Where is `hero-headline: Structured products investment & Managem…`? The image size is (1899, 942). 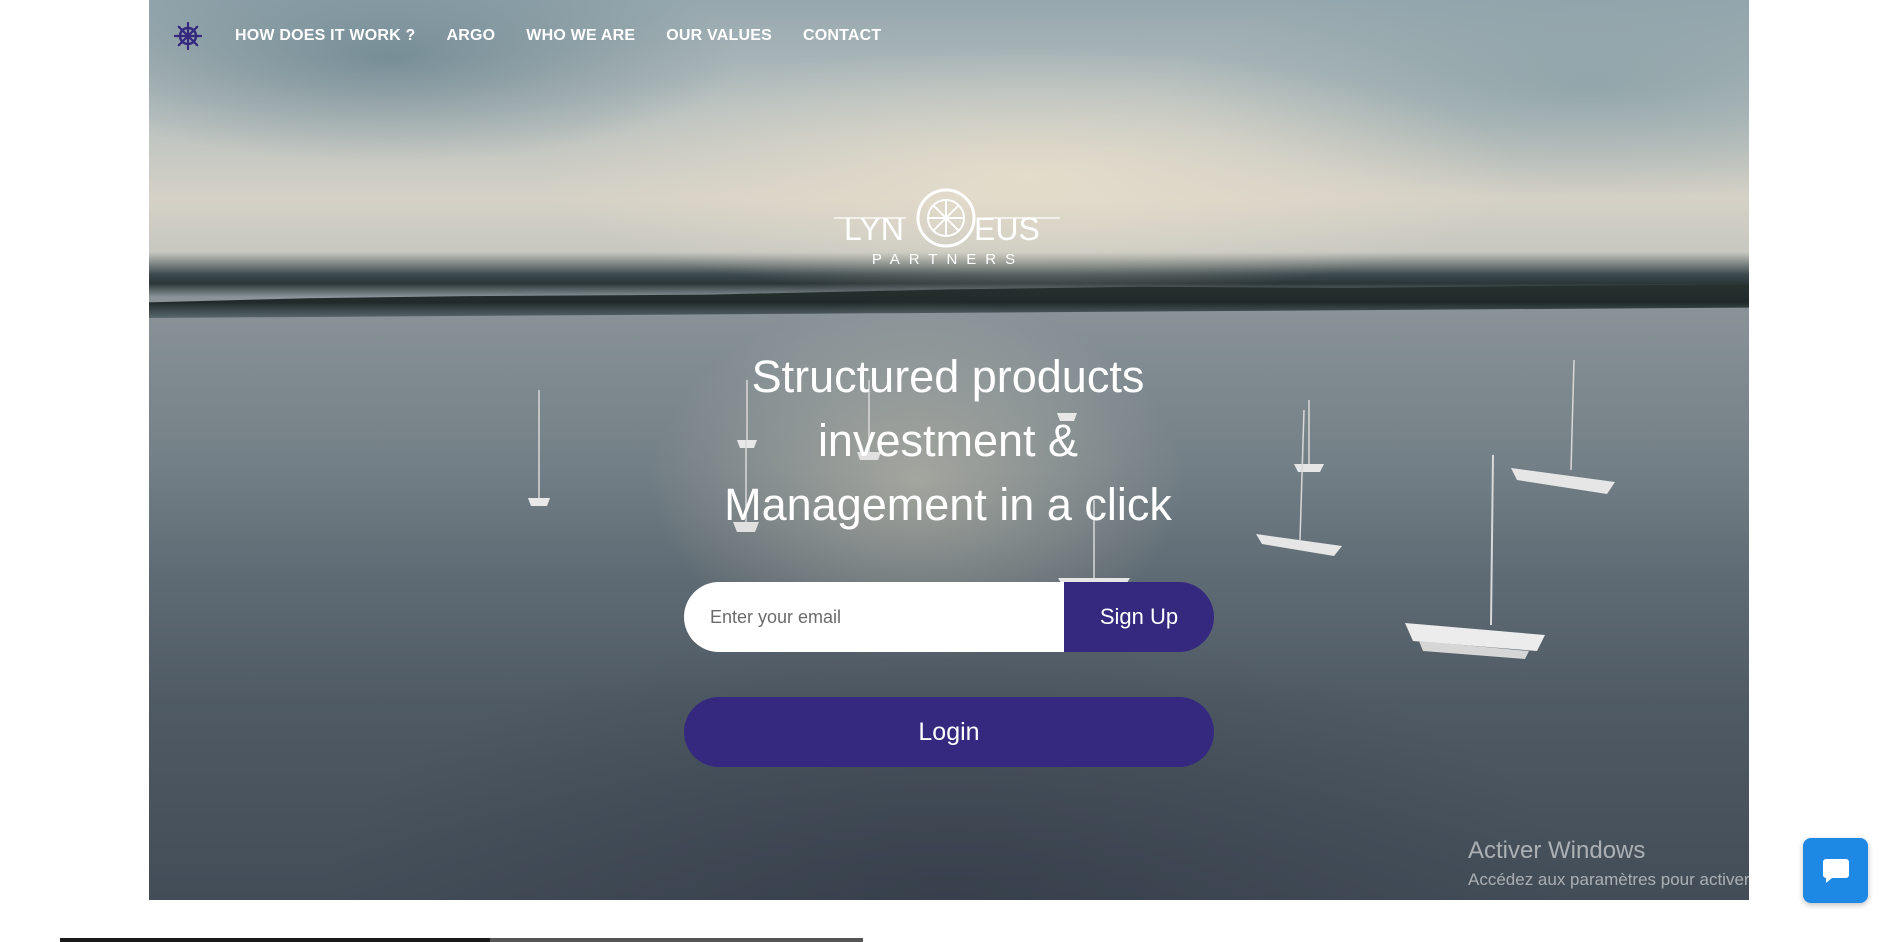
hero-headline: Structured products investment & Managem… is located at coordinates (948, 441).